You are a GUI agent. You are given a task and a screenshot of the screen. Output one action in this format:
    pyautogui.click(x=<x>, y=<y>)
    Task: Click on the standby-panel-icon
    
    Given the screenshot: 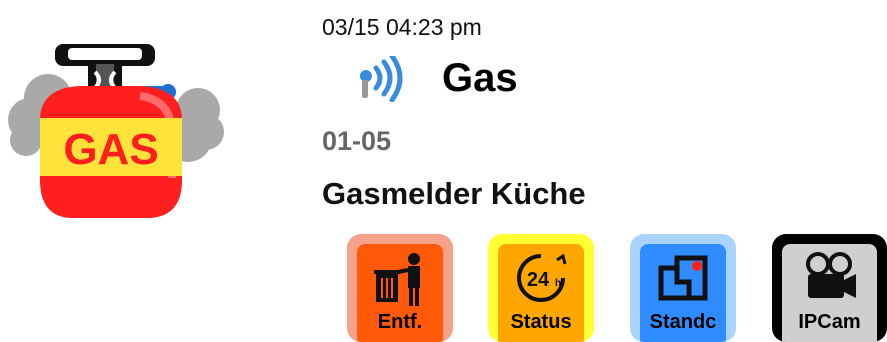 What is the action you would take?
    pyautogui.click(x=683, y=278)
    